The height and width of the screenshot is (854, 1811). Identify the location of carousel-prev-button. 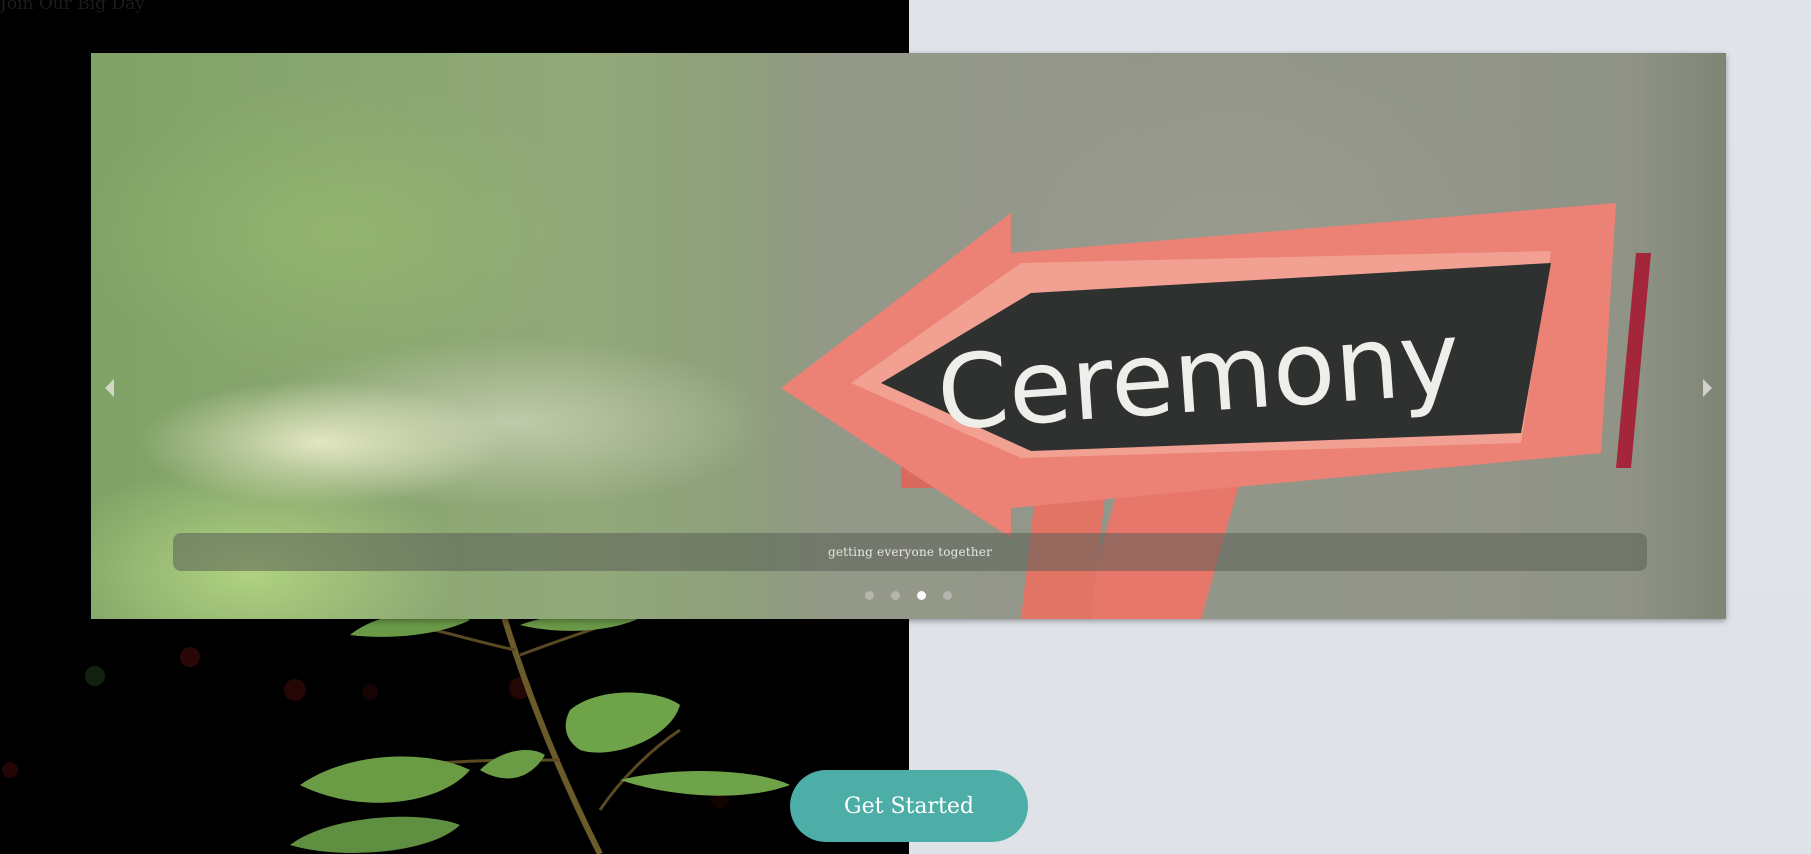
(109, 388).